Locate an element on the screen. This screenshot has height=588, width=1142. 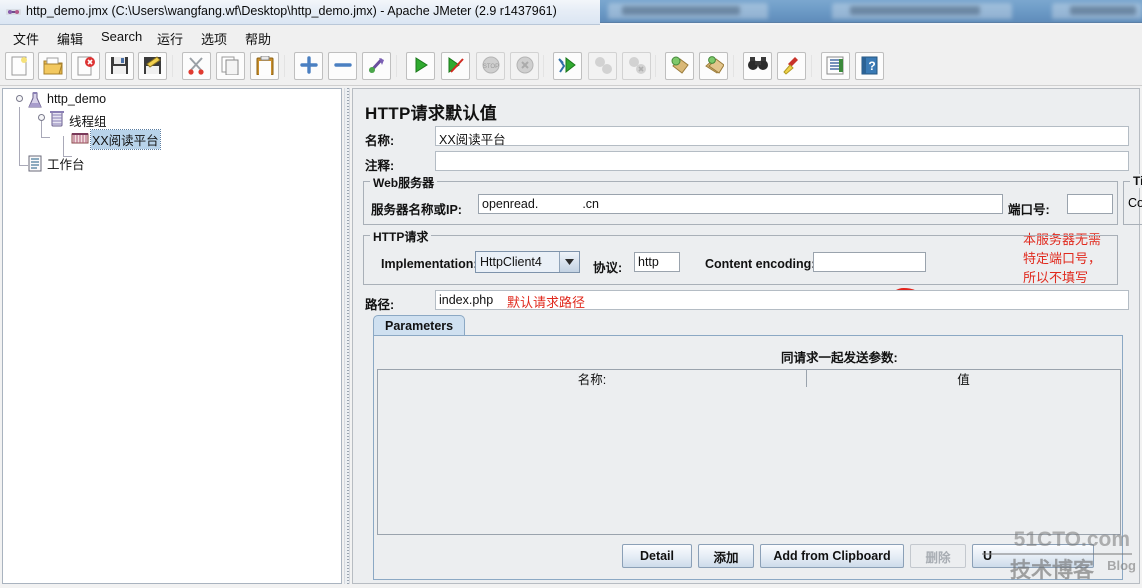
annotation-path-note: 默认请求路径 is located at coordinates (546, 303).